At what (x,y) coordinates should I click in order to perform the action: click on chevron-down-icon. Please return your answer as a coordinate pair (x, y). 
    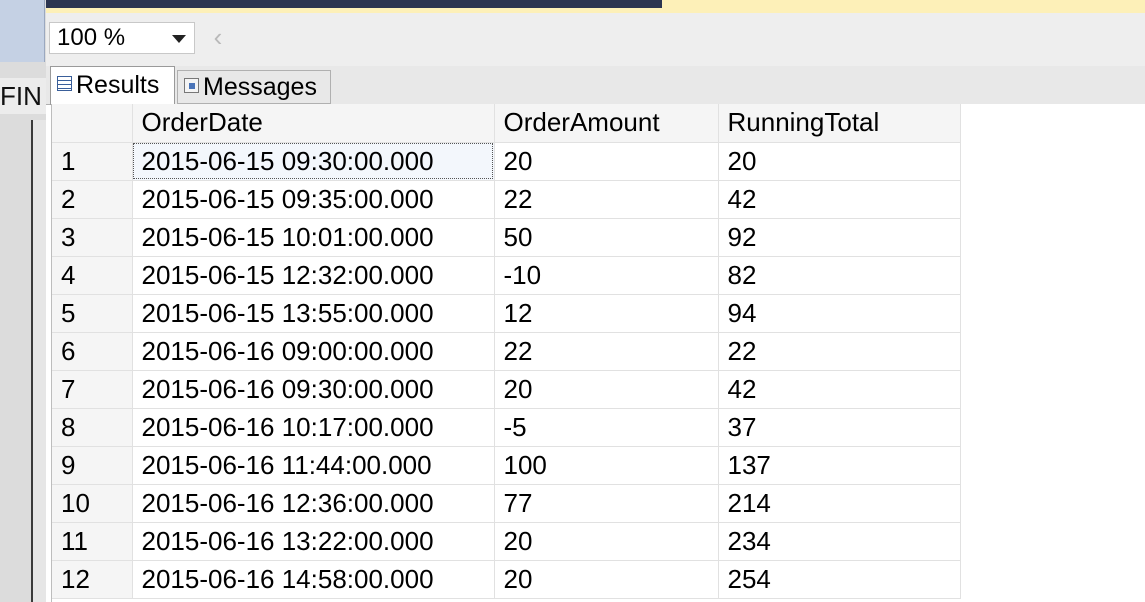
    Looking at the image, I should click on (179, 39).